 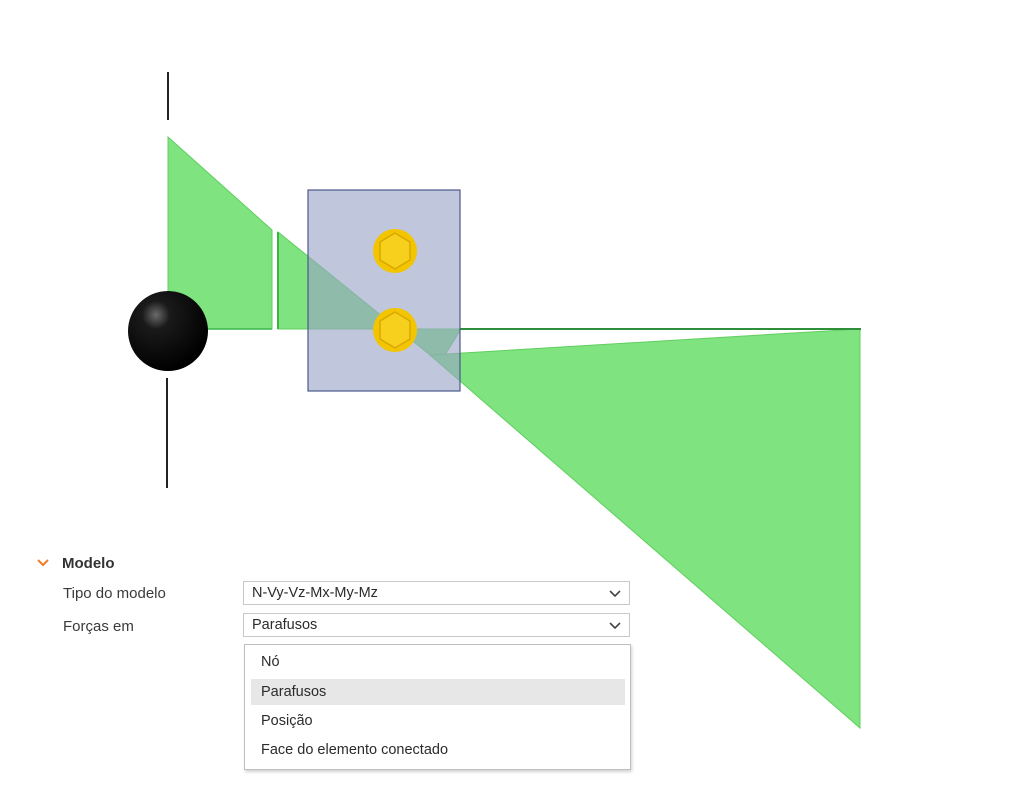 What do you see at coordinates (438, 662) in the screenshot?
I see `dropdown-option-no: Nó` at bounding box center [438, 662].